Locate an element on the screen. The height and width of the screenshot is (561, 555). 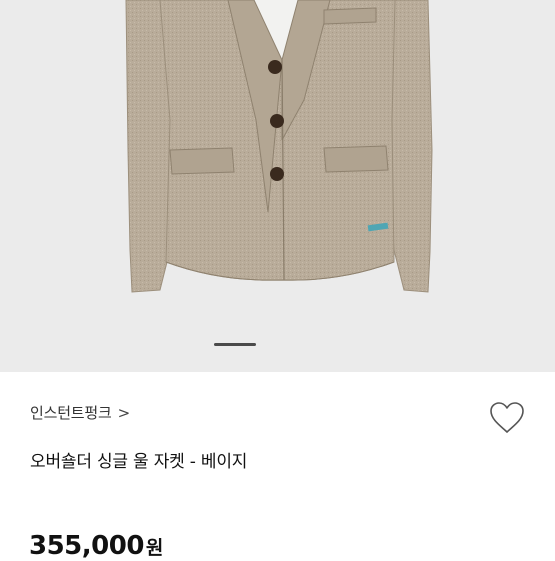
brand-link: 인스턴트펑크 > is located at coordinates (80, 412).